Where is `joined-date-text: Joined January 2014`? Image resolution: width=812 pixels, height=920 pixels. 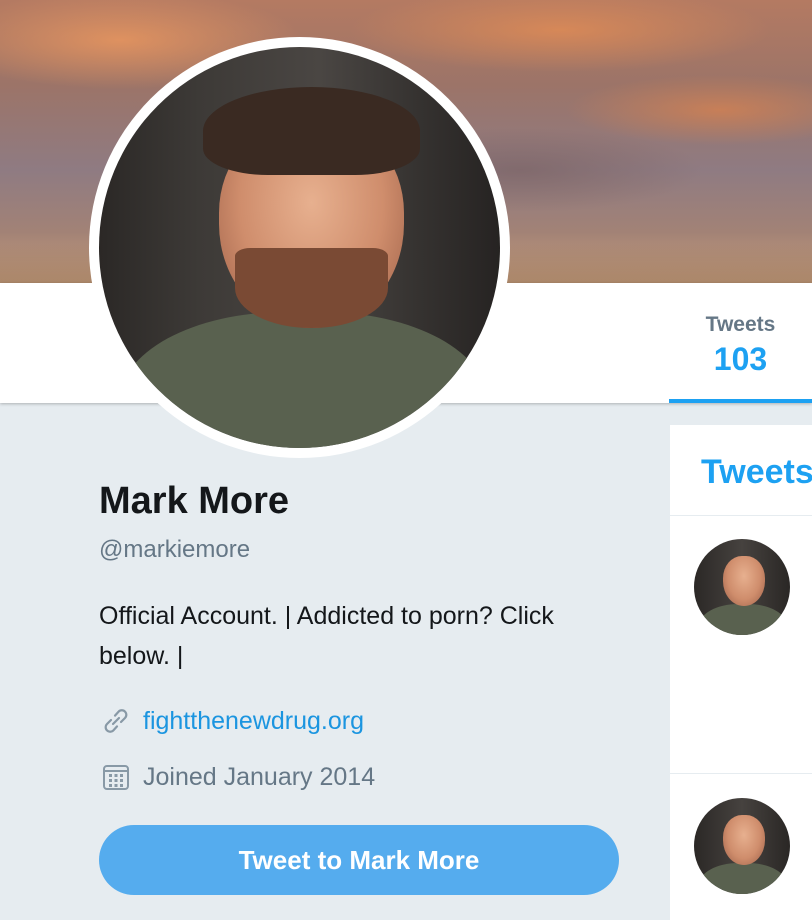
joined-date-text: Joined January 2014 is located at coordinates (259, 776).